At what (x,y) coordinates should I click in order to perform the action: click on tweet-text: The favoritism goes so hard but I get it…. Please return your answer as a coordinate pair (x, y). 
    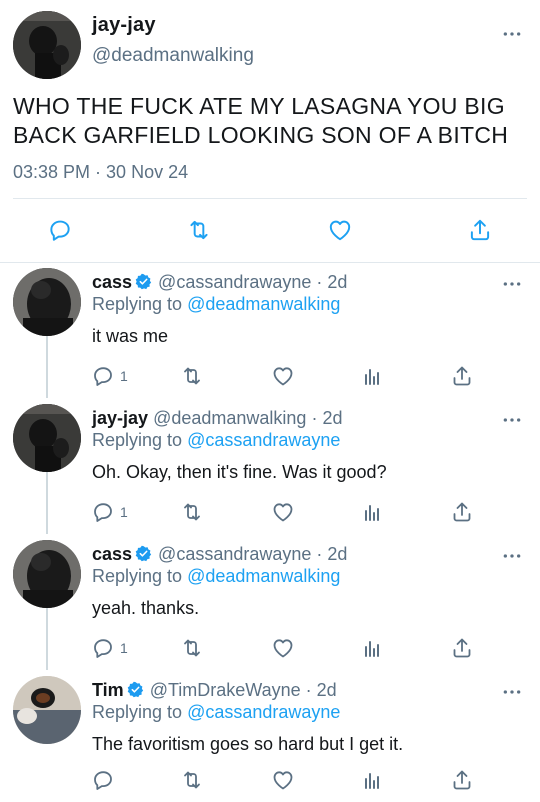
    Looking at the image, I should click on (248, 744).